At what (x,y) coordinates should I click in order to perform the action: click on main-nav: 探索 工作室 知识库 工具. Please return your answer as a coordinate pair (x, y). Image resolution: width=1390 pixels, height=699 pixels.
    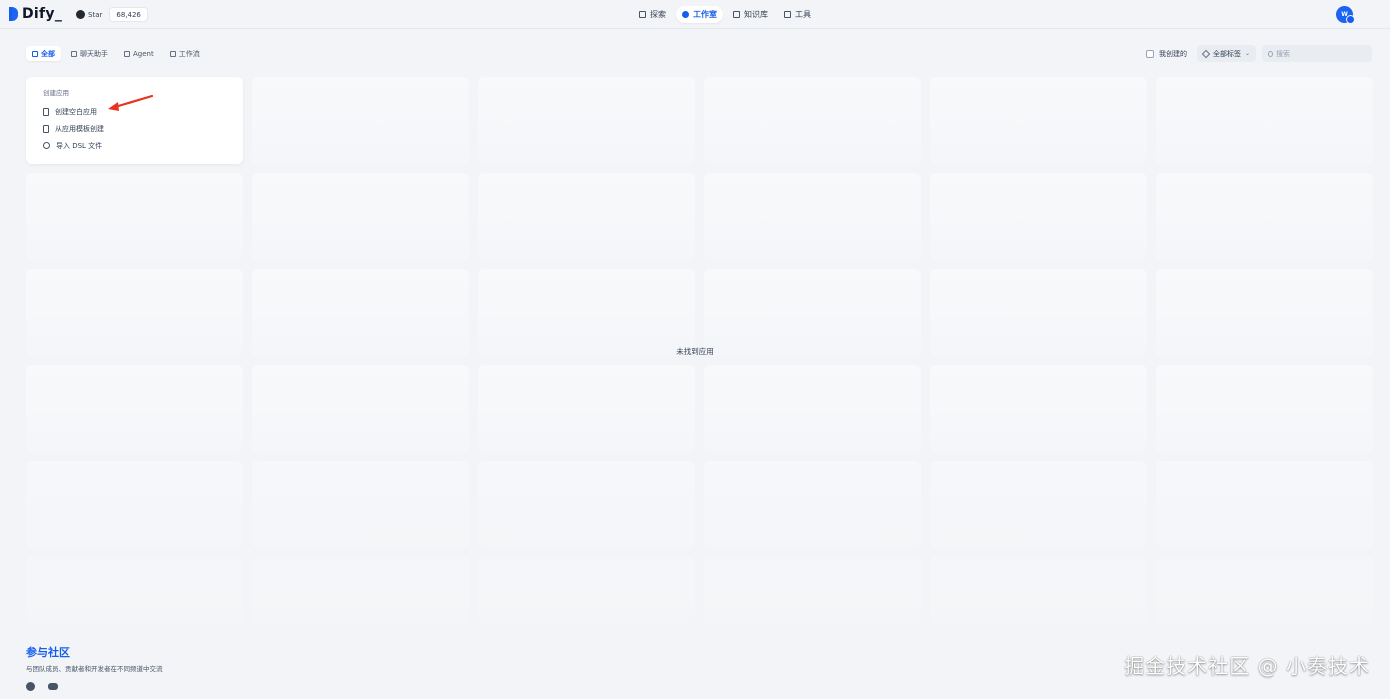
    Looking at the image, I should click on (727, 14).